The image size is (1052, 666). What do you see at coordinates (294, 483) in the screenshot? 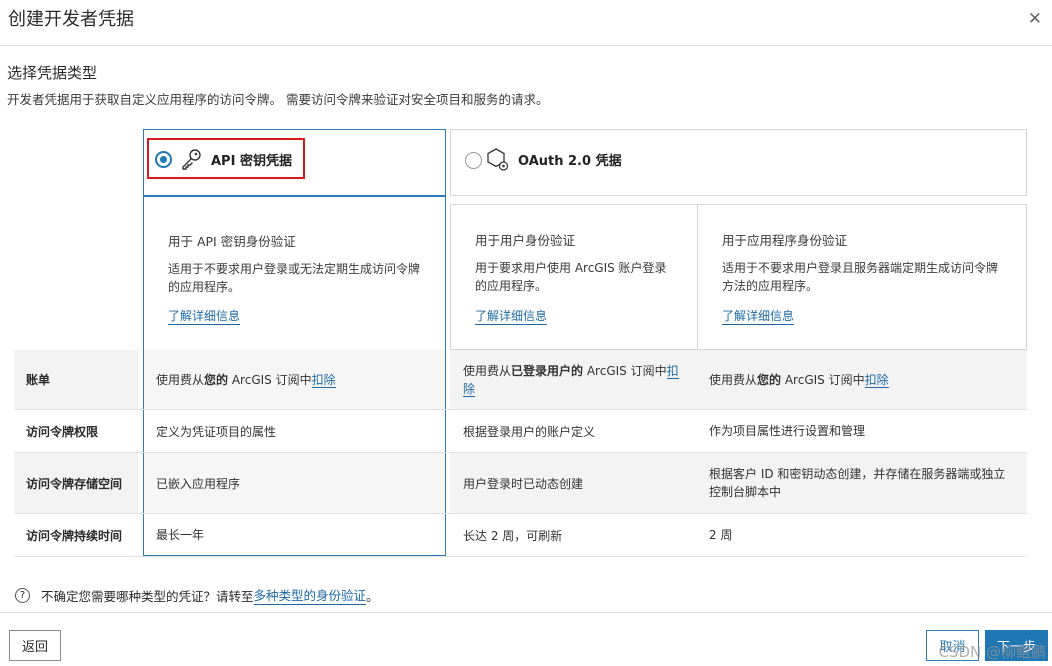
I see `cell-api-key: 已嵌入应用程序` at bounding box center [294, 483].